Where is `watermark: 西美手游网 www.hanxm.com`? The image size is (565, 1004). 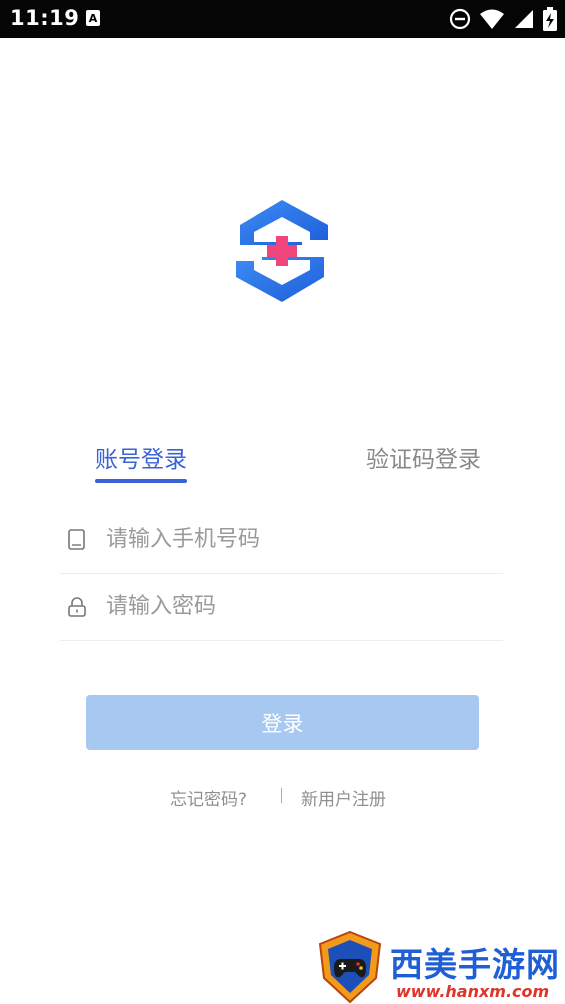 watermark: 西美手游网 www.hanxm.com is located at coordinates (440, 967).